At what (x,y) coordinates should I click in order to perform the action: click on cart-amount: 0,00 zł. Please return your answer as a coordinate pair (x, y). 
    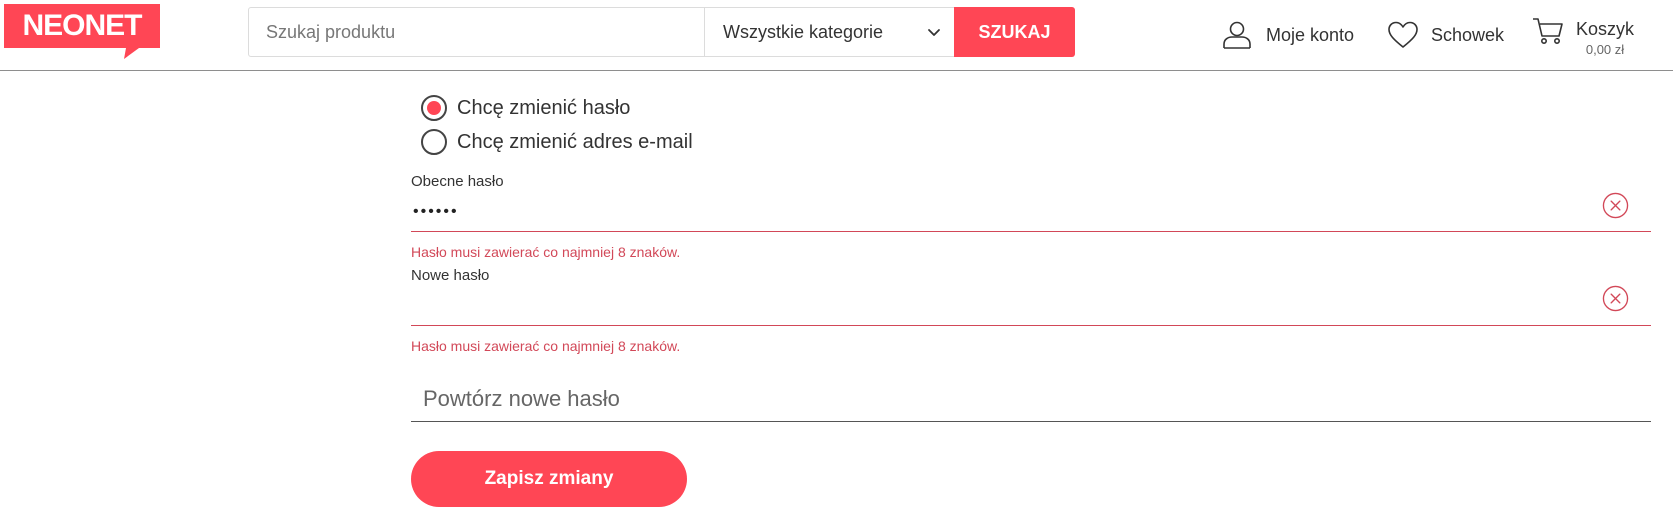
    Looking at the image, I should click on (1605, 49).